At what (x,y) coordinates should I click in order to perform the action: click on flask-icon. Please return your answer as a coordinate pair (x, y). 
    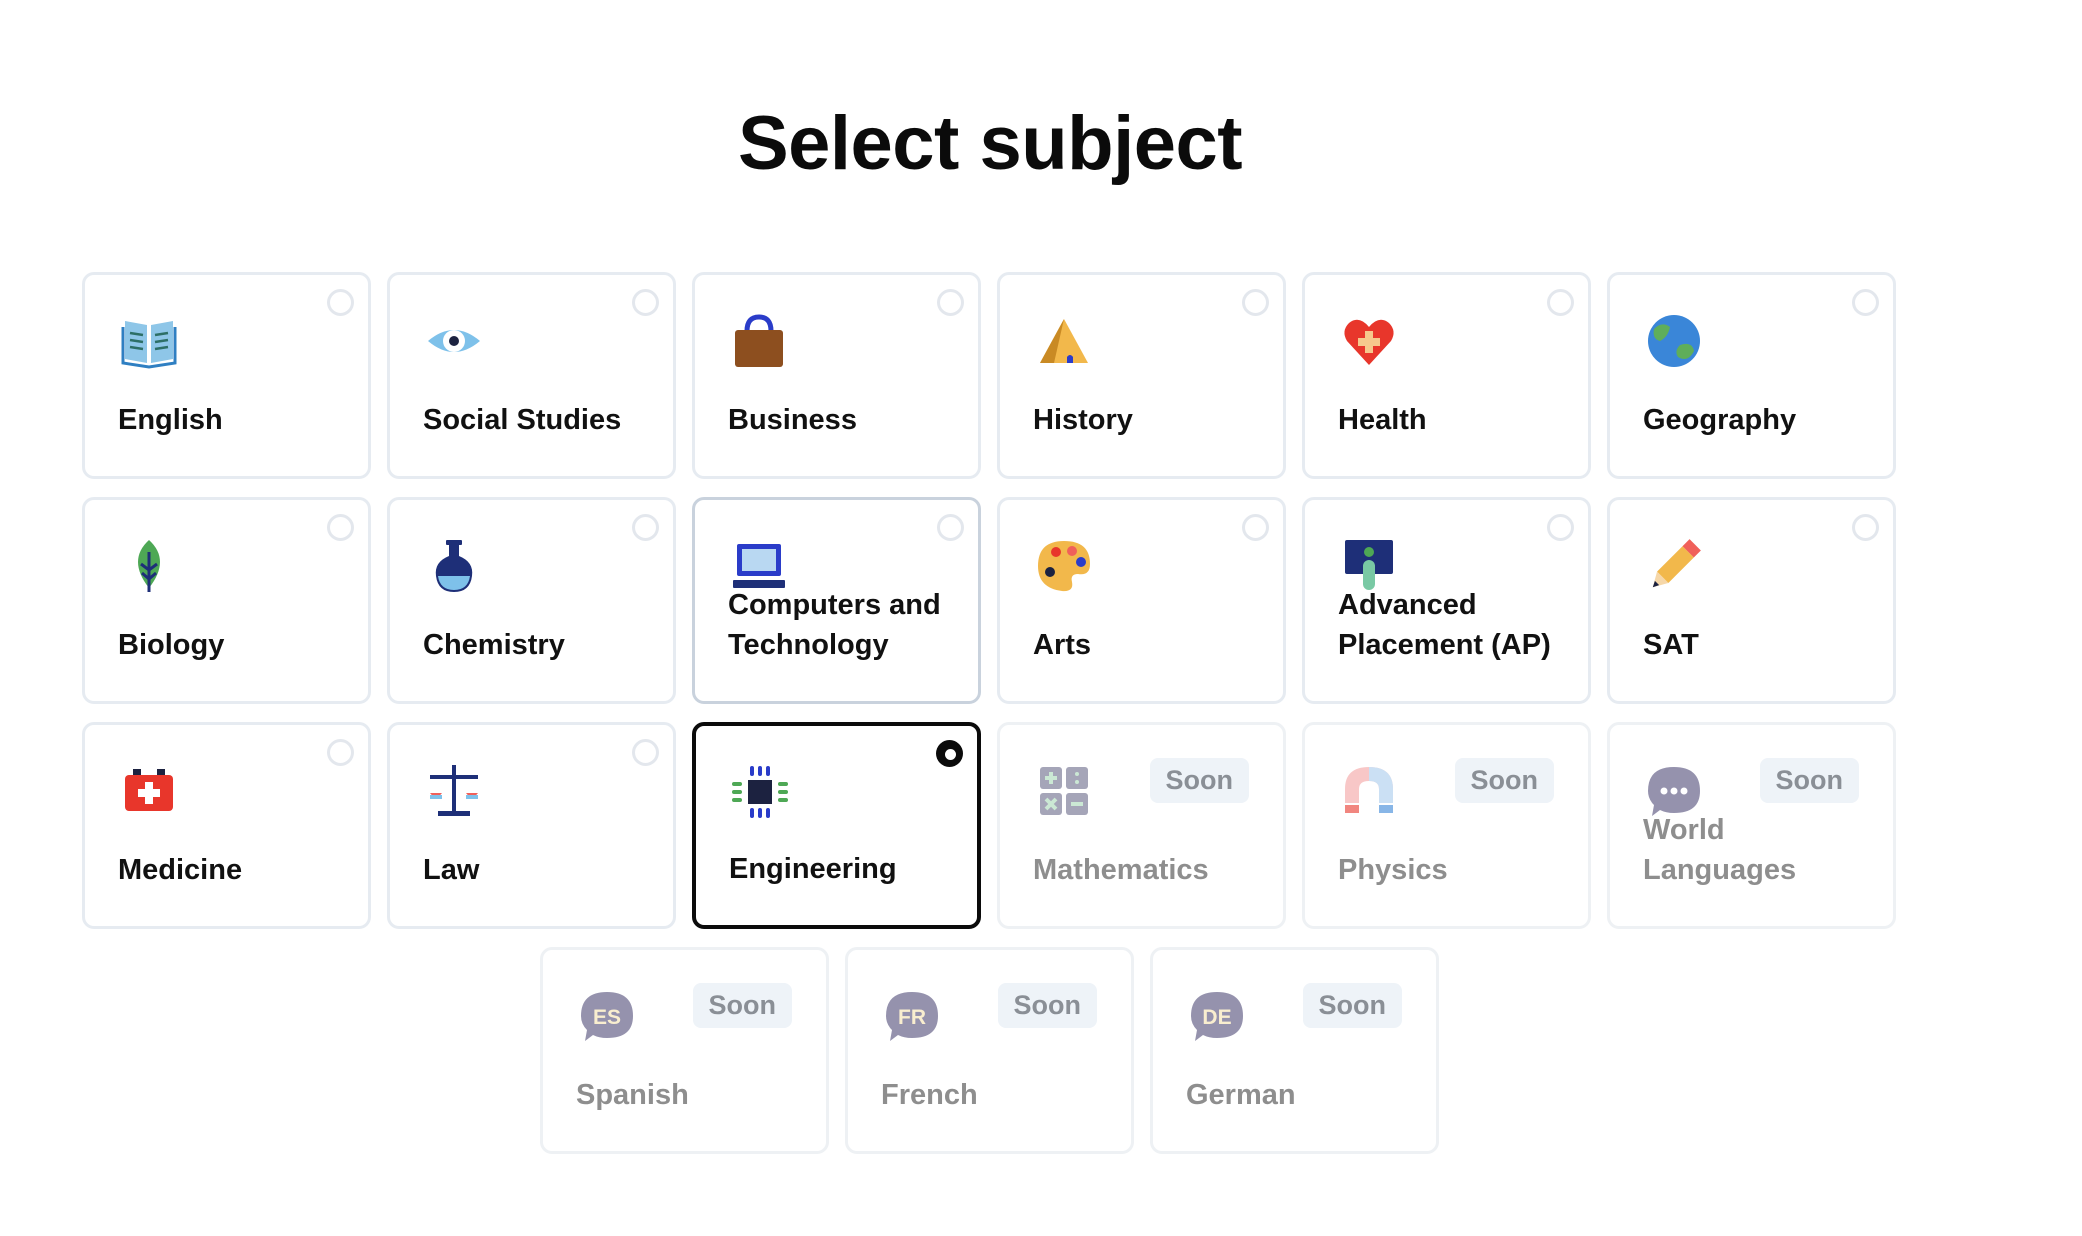
    Looking at the image, I should click on (454, 566).